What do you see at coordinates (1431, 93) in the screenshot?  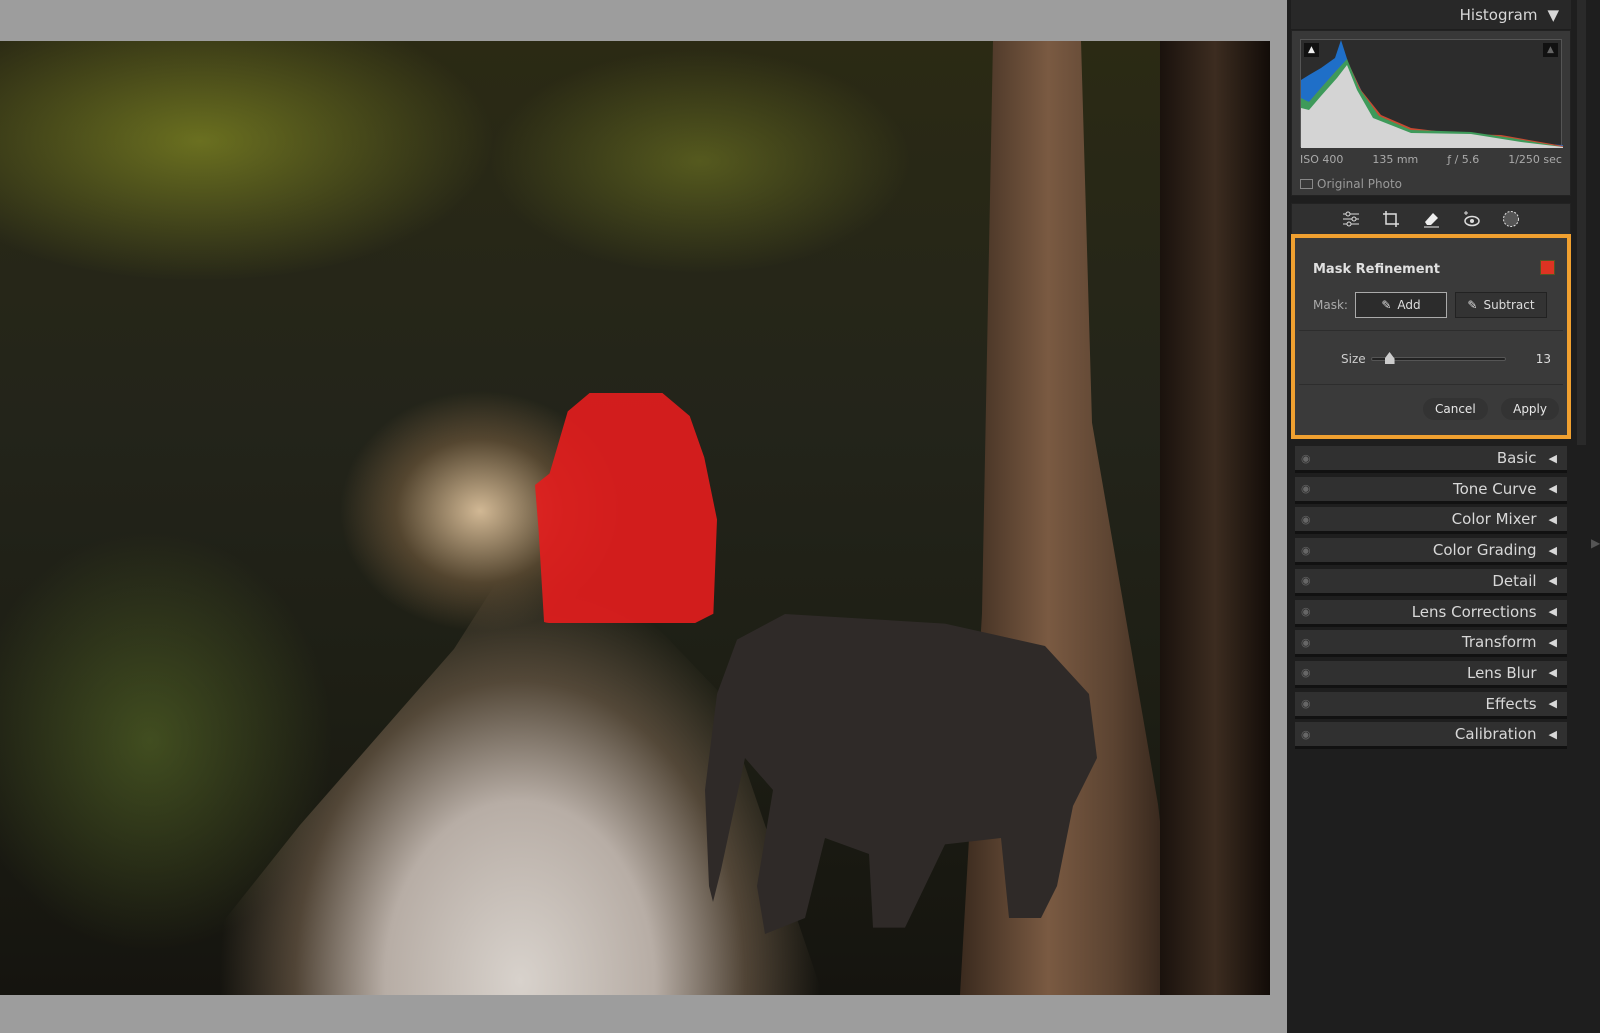 I see `histogram-graph: ▲ ▲` at bounding box center [1431, 93].